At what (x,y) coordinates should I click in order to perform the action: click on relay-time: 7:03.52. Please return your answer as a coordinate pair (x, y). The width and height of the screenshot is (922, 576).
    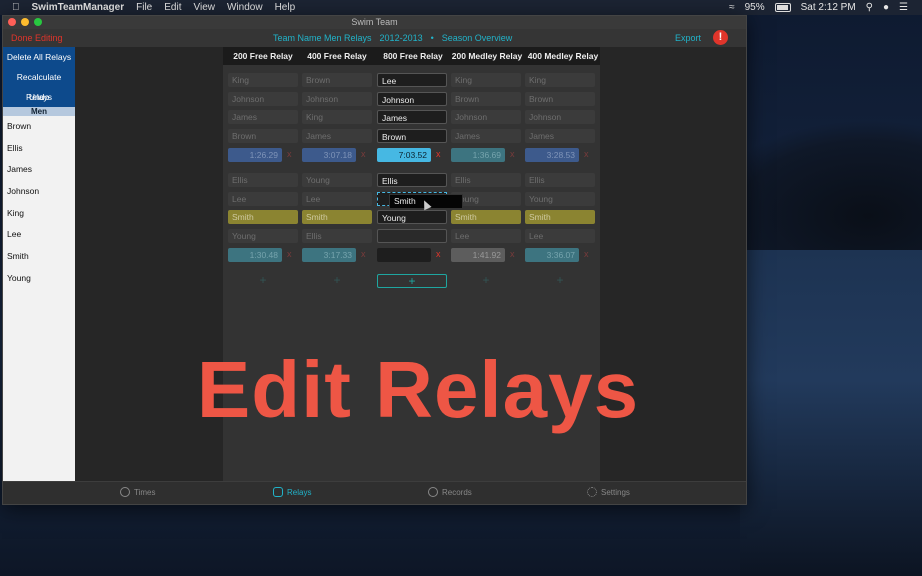
    Looking at the image, I should click on (404, 155).